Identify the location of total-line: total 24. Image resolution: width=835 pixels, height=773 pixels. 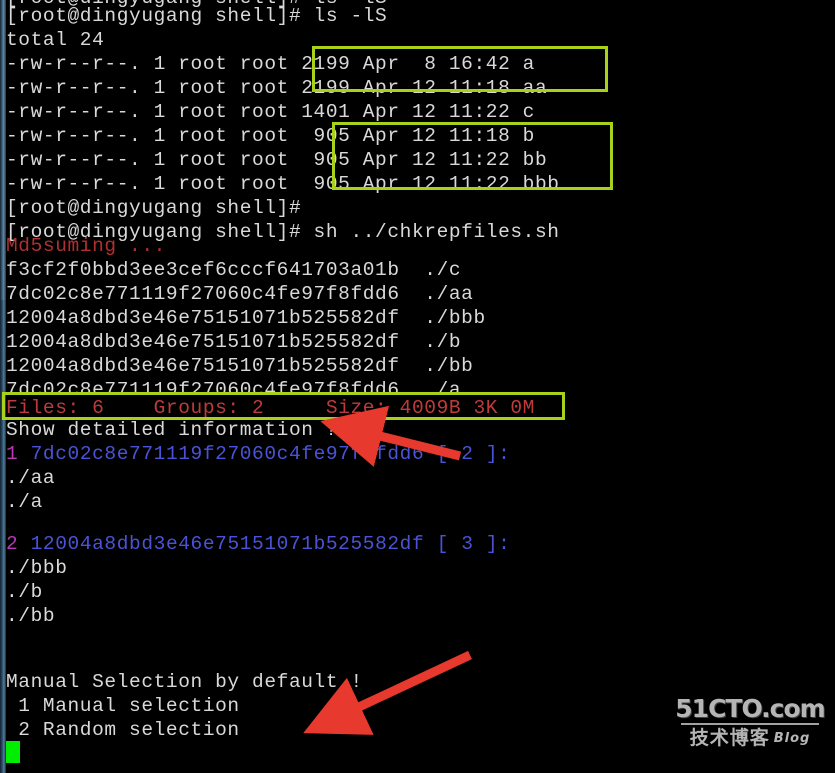
(55, 40).